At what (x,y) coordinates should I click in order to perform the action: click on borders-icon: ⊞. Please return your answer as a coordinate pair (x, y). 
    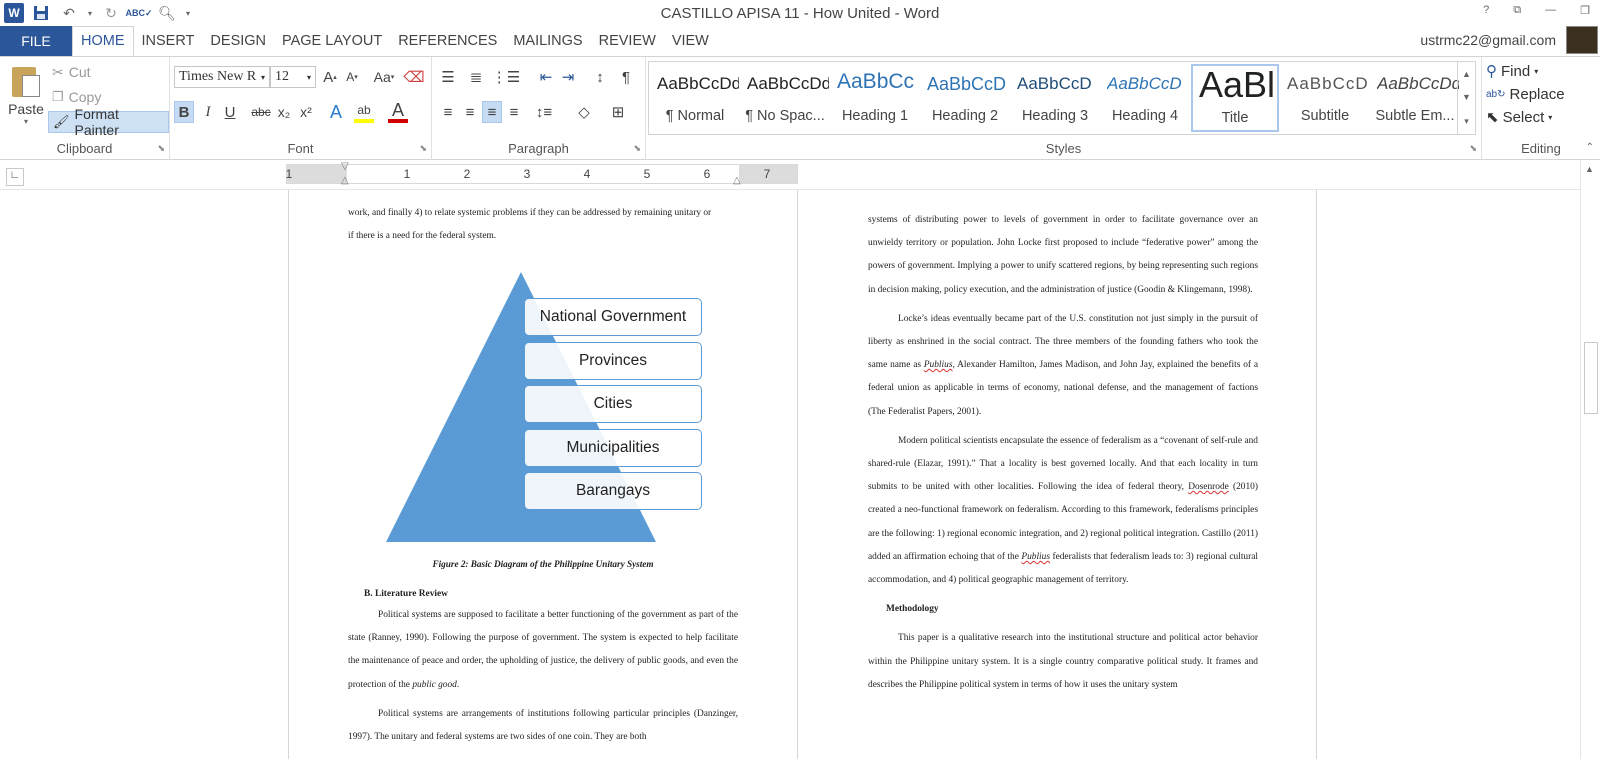
    Looking at the image, I should click on (618, 112).